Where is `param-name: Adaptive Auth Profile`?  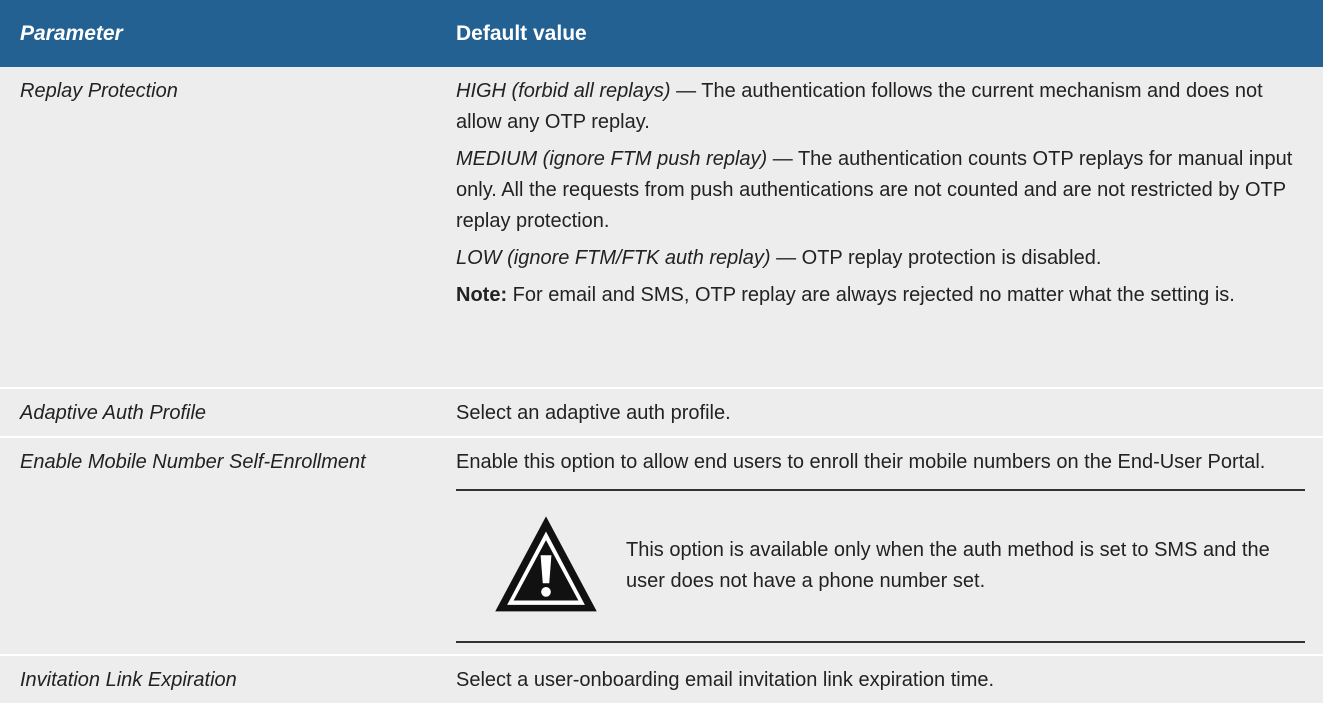 param-name: Adaptive Auth Profile is located at coordinates (113, 413).